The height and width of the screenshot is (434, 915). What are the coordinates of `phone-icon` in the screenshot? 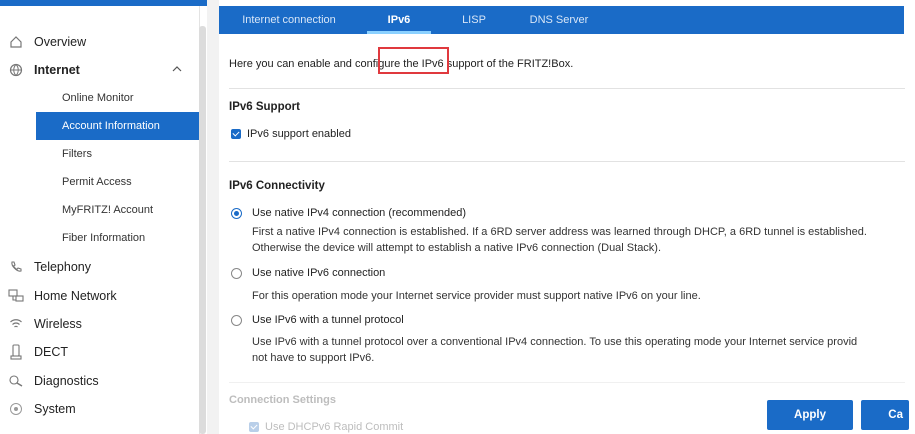 It's located at (16, 267).